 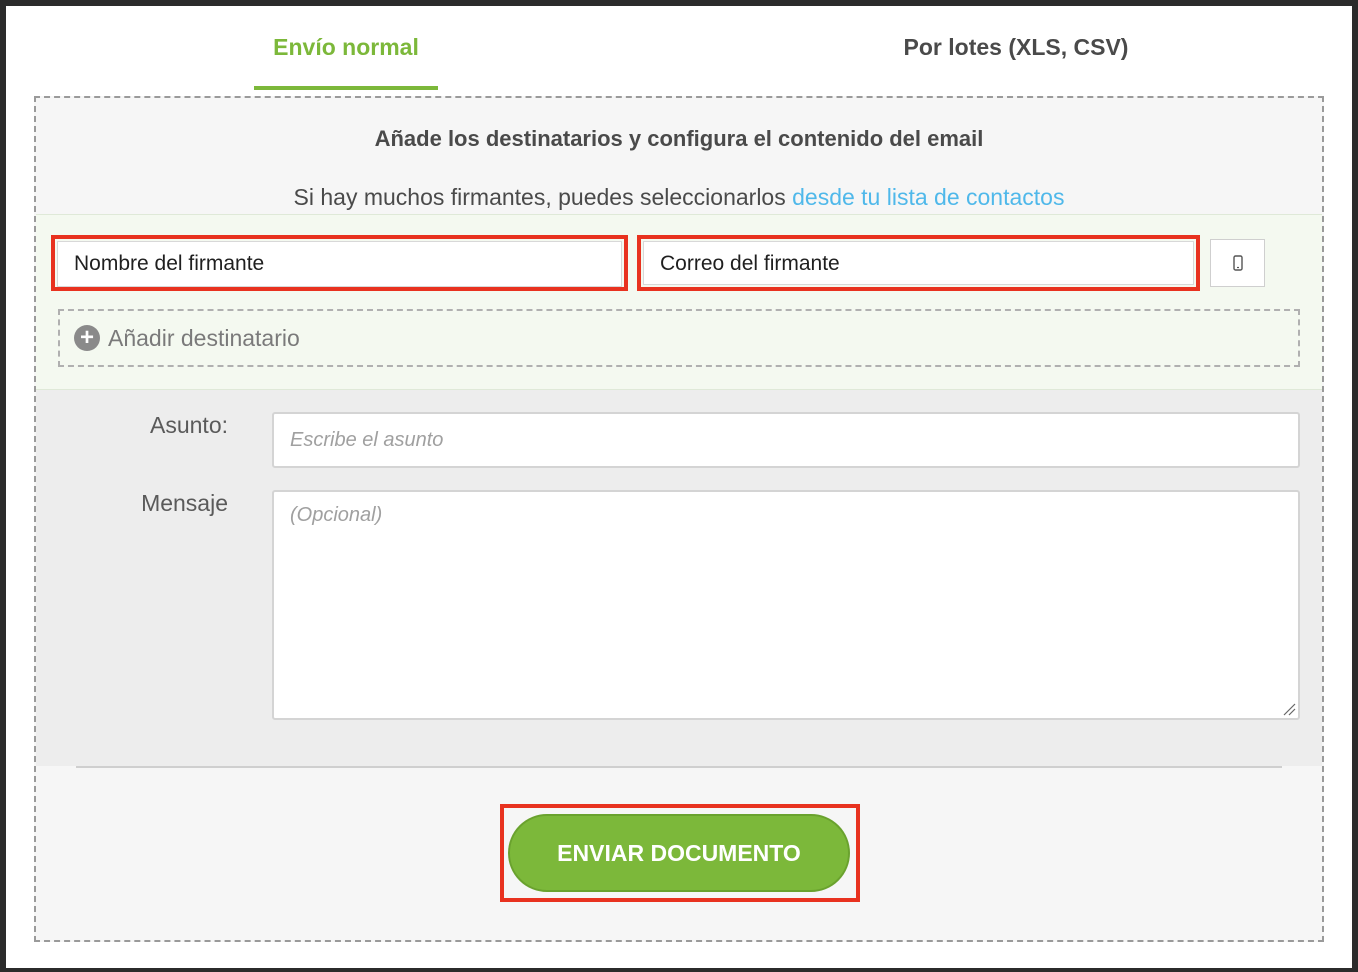 What do you see at coordinates (928, 197) in the screenshot?
I see `contacts-list-link: desde tu lista de contactos` at bounding box center [928, 197].